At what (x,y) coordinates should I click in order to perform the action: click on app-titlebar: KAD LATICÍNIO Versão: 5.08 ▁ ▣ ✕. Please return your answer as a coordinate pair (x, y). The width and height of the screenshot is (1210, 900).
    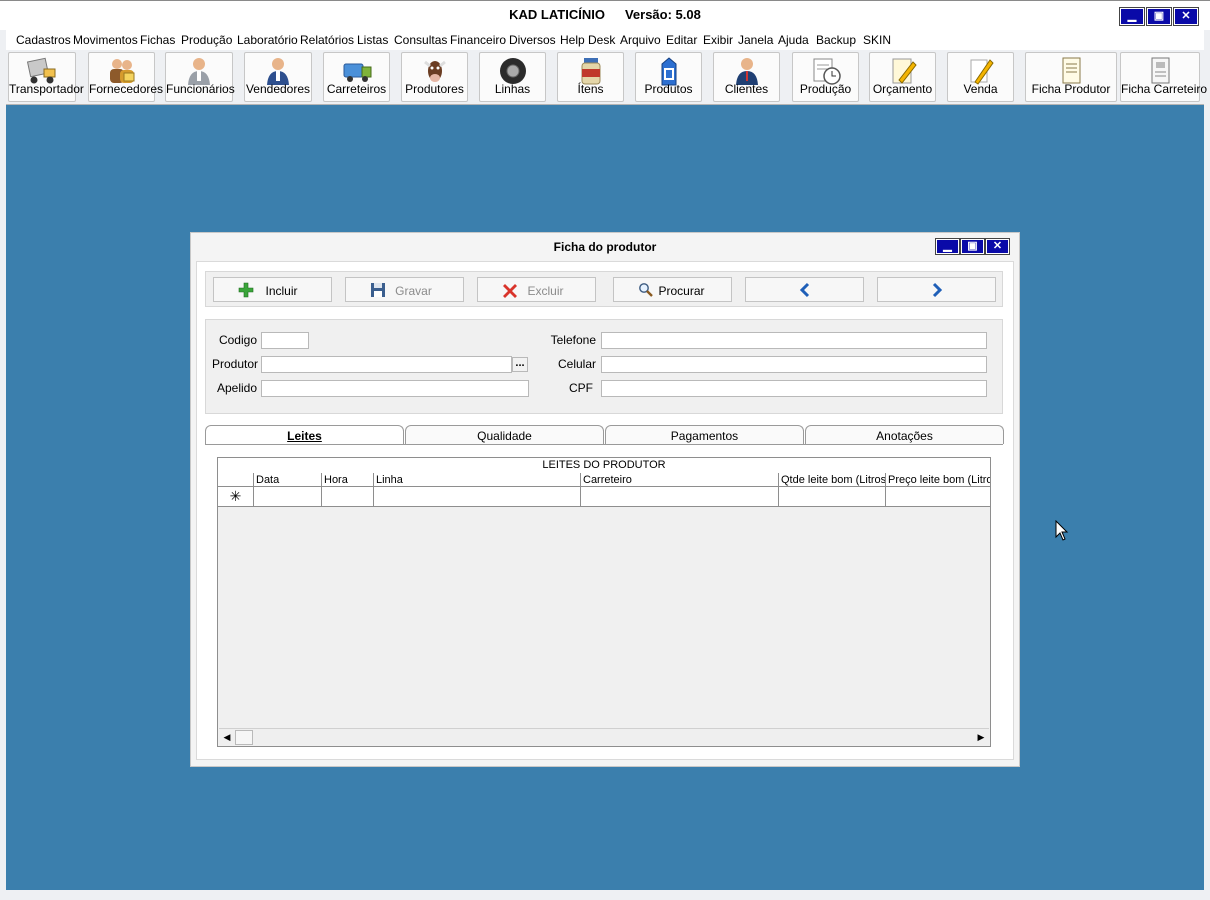
    Looking at the image, I should click on (605, 15).